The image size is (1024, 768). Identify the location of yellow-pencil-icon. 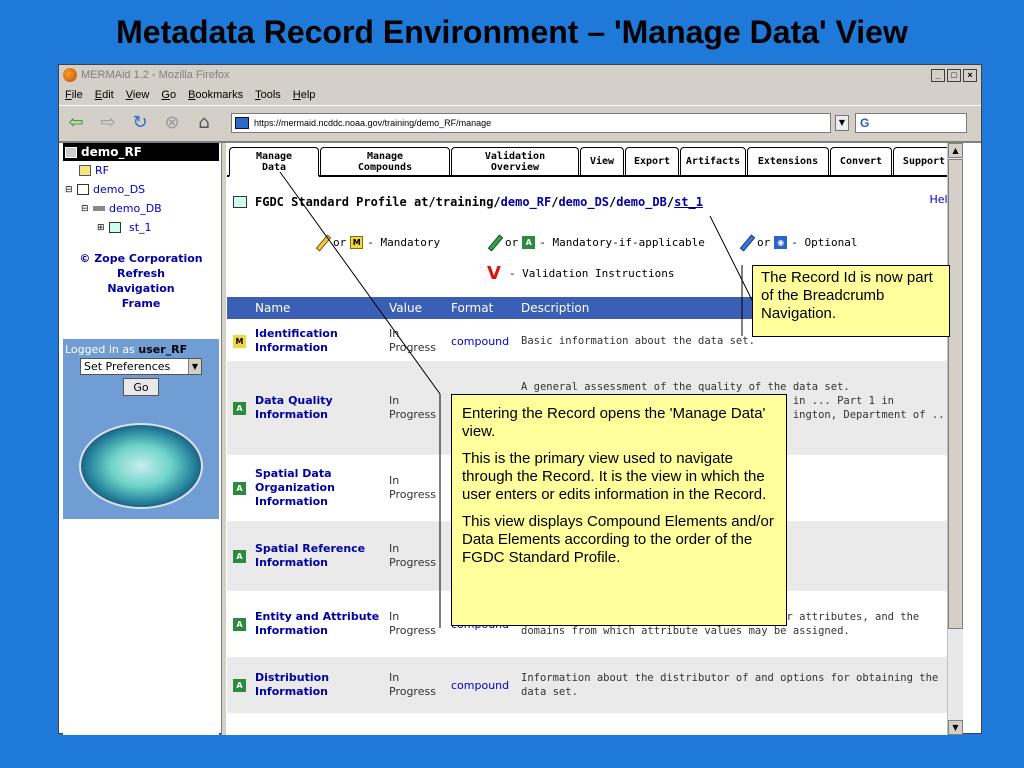
(322, 242).